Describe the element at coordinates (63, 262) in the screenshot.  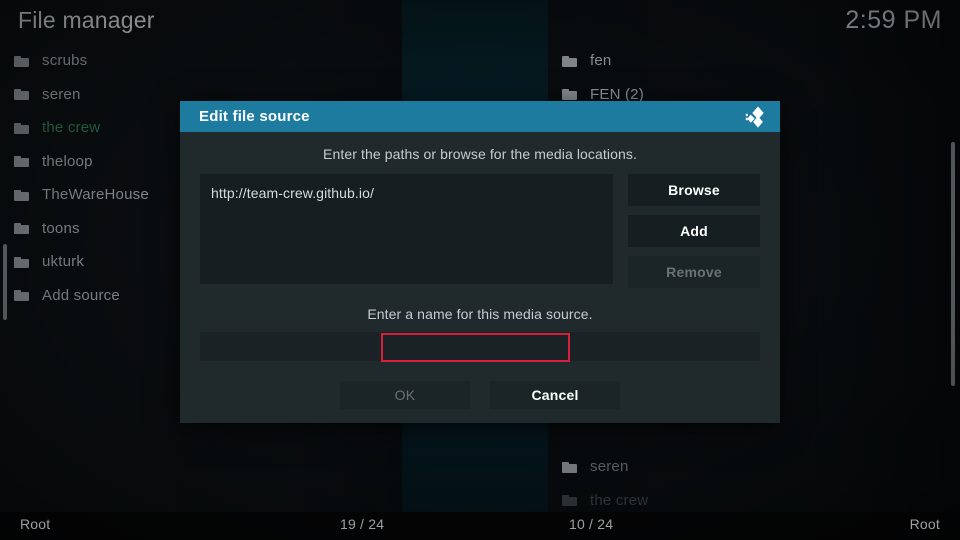
I see `list-item-label: ukturk` at that location.